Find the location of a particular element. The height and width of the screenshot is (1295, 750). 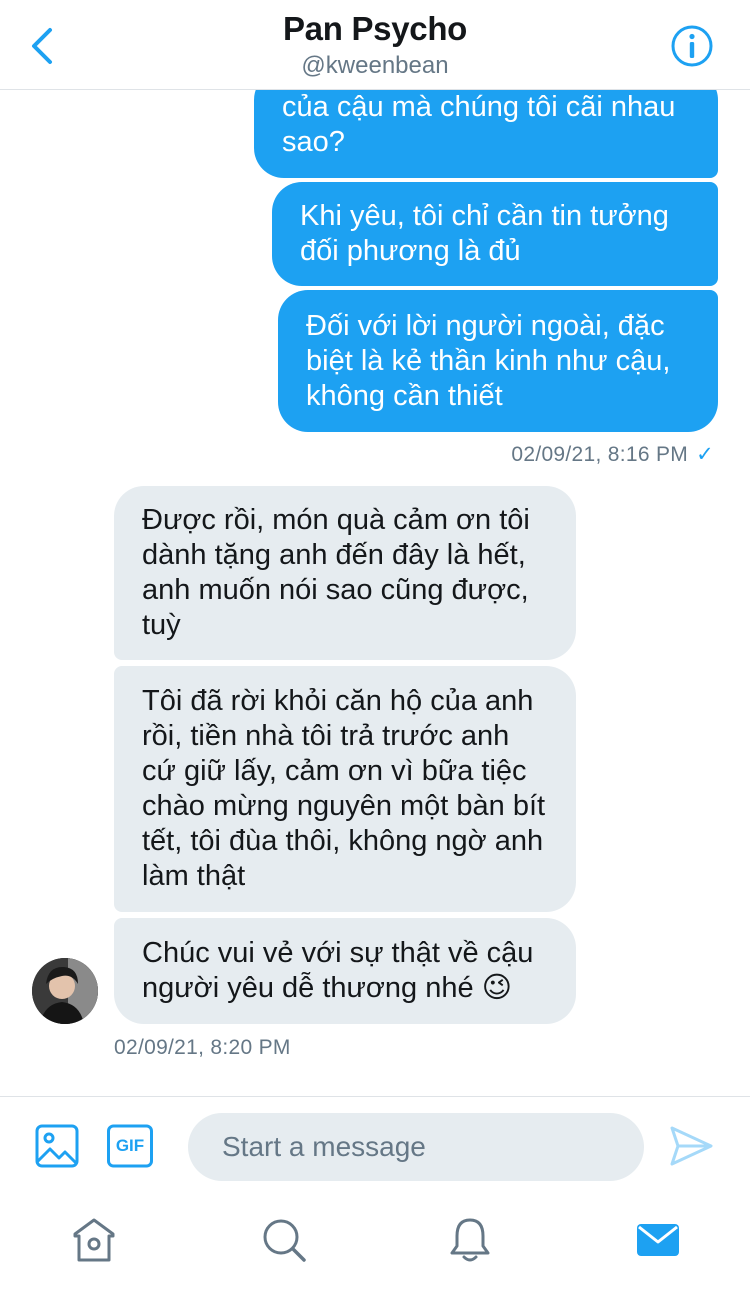

mail-icon is located at coordinates (658, 1240).